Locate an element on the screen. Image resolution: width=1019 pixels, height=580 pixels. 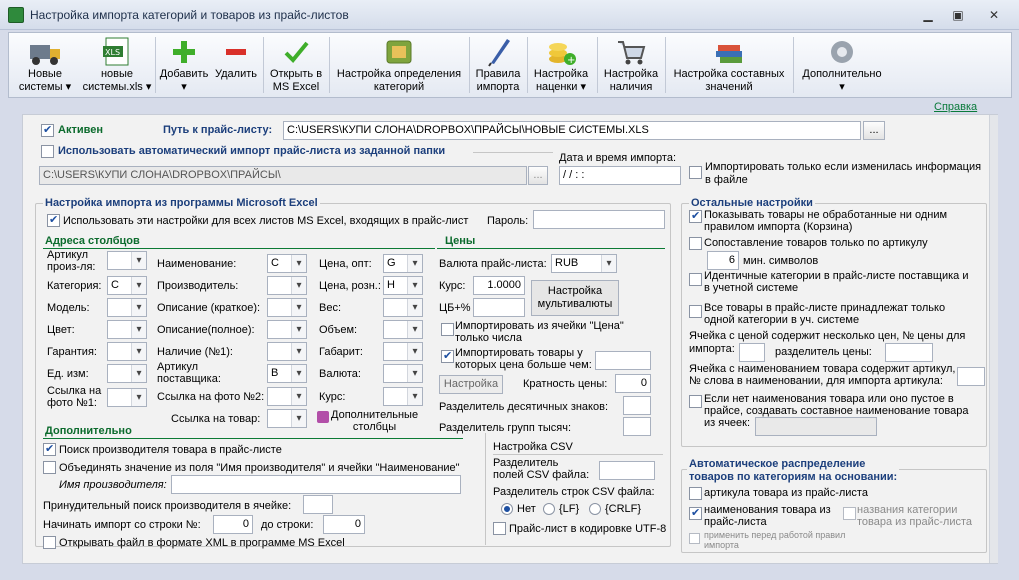
composite-values-button: Настройка составных значений is located at coordinates (729, 65).